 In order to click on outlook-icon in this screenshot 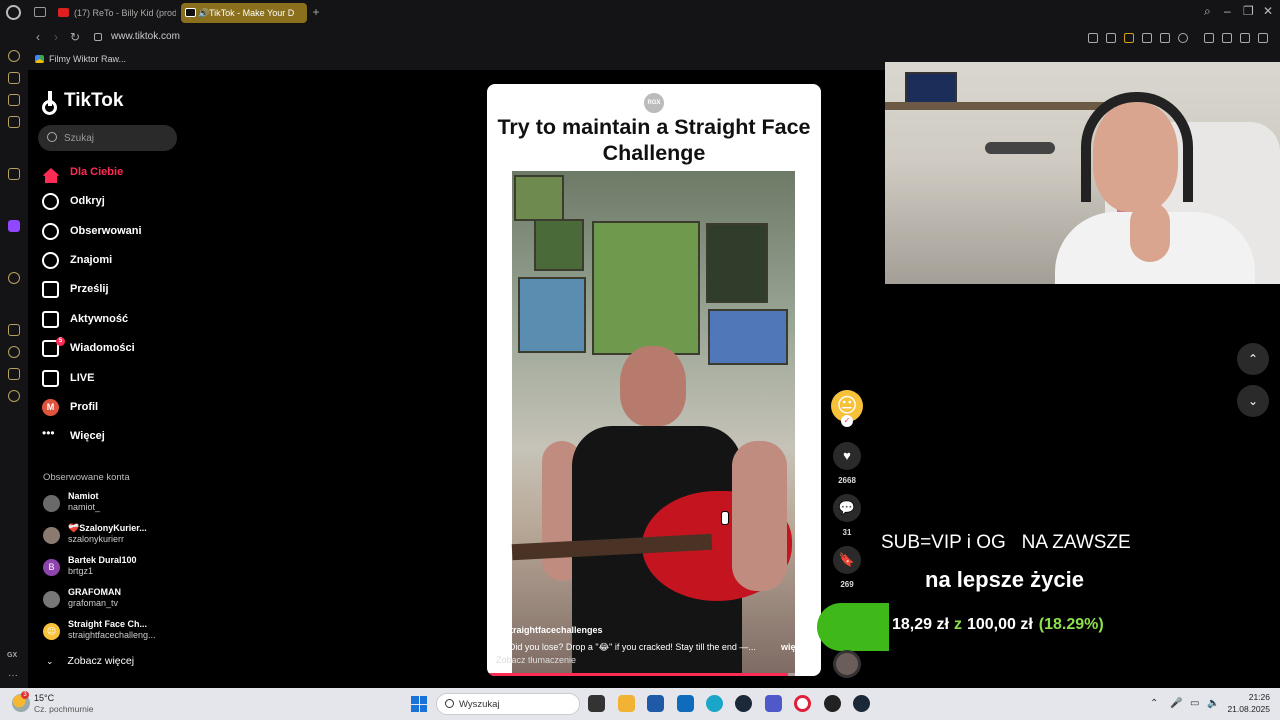, I will do `click(685, 703)`.